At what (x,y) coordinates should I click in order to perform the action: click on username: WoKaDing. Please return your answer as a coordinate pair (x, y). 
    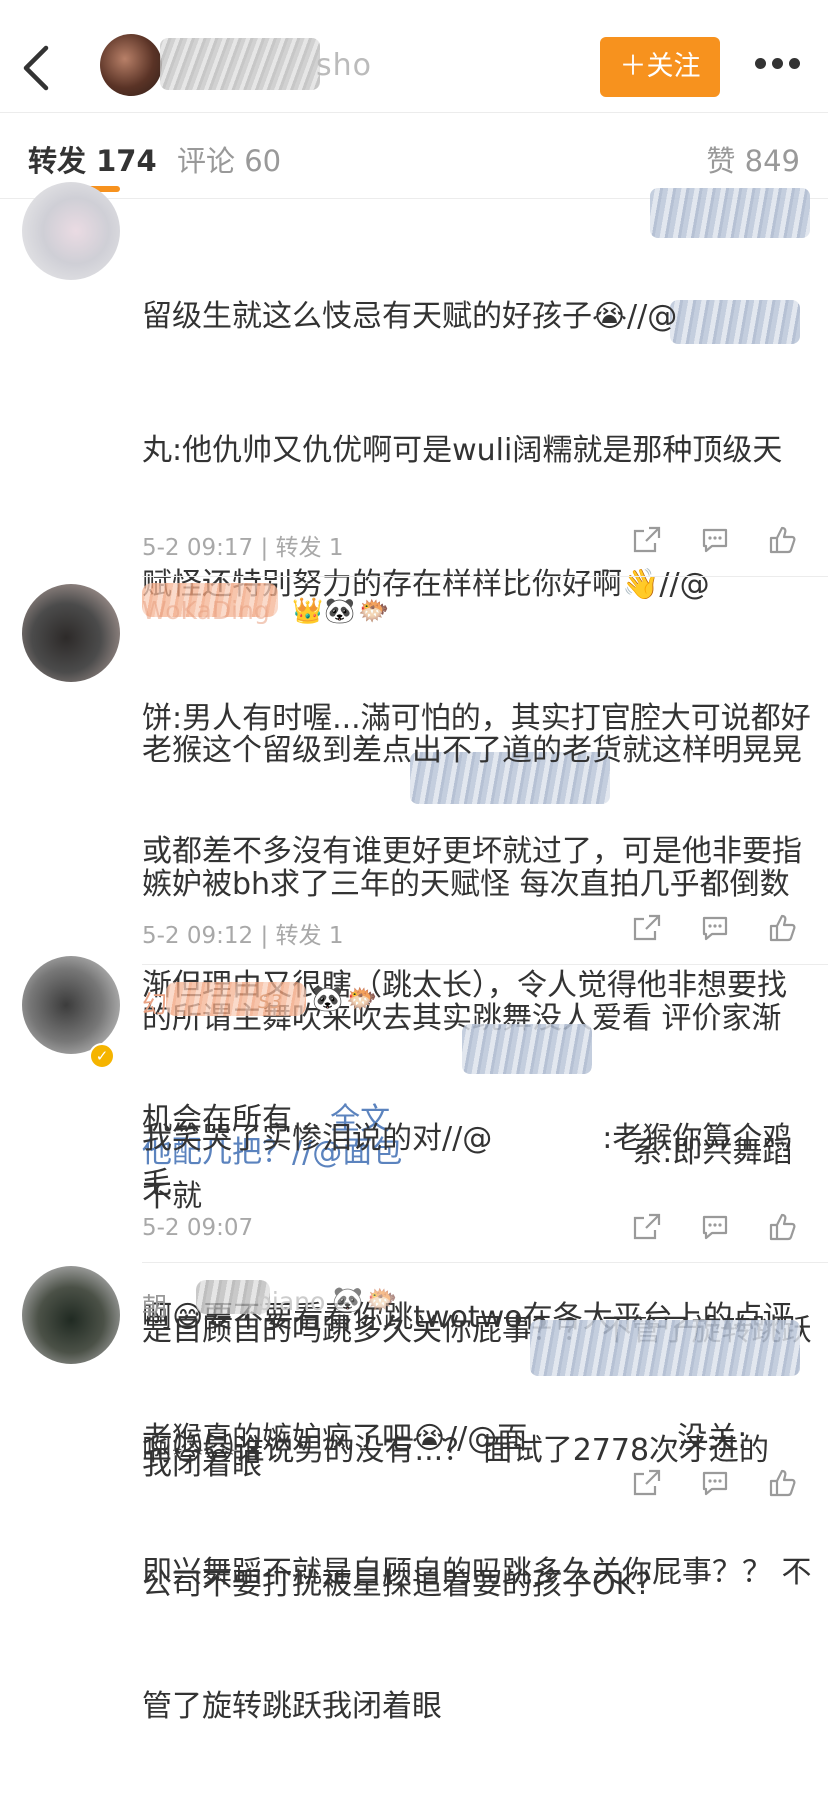
    Looking at the image, I should click on (206, 610).